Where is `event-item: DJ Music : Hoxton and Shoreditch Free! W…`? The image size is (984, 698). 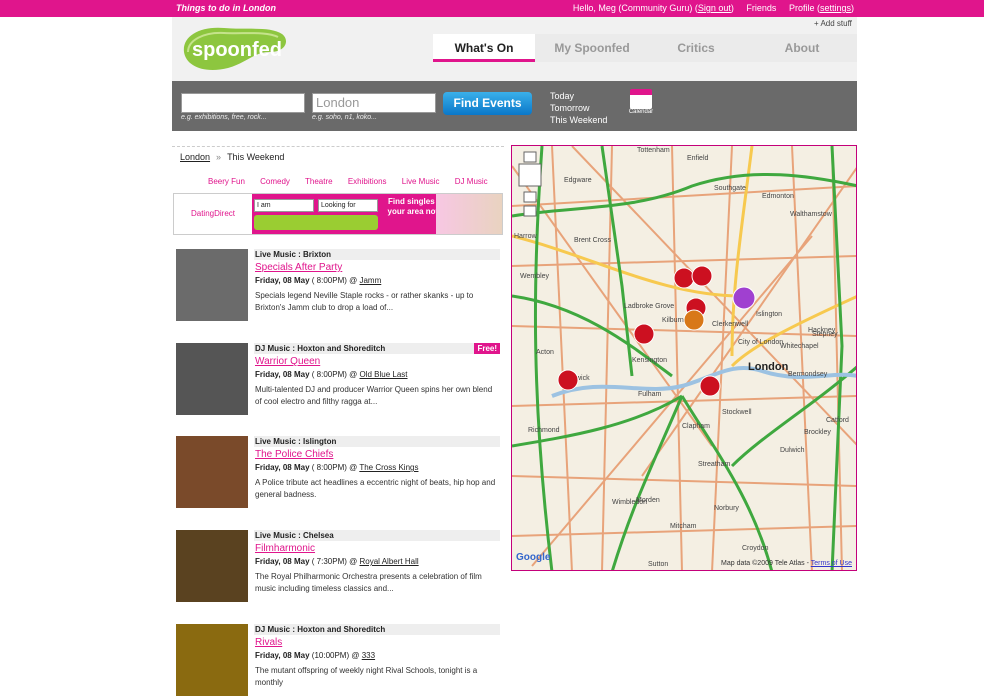
event-item: DJ Music : Hoxton and Shoreditch Free! W… is located at coordinates (338, 380).